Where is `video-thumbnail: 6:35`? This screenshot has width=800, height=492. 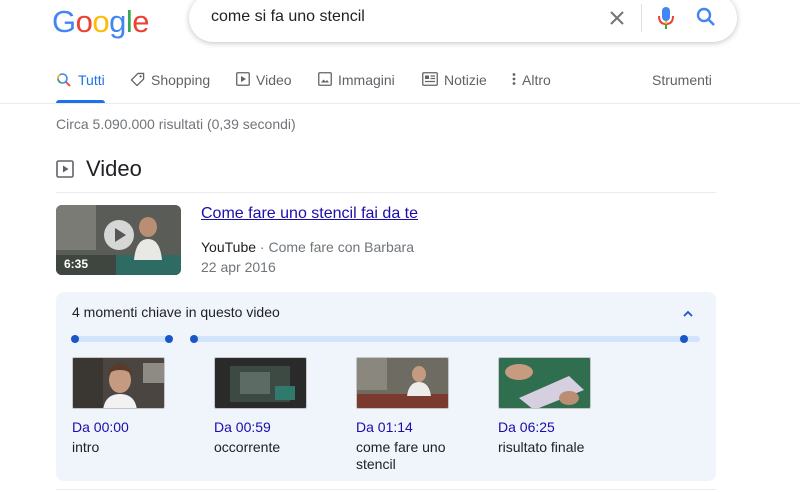
video-thumbnail: 6:35 is located at coordinates (118, 240).